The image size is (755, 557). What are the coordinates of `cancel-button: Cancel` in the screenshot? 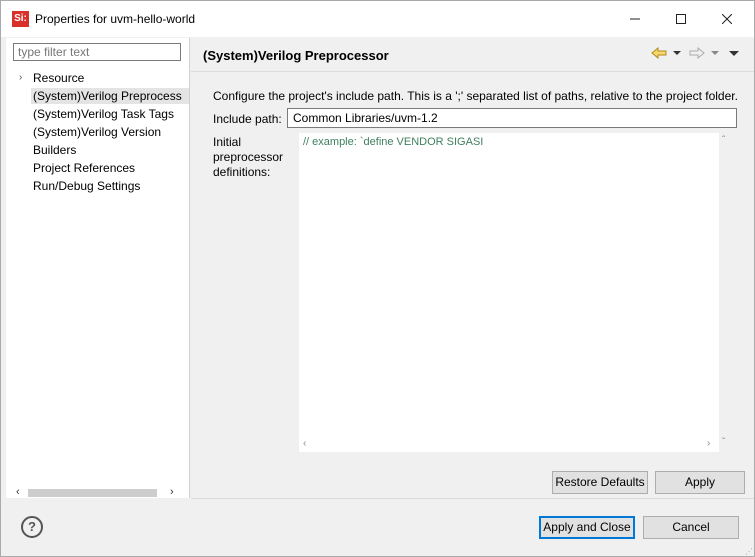 It's located at (691, 527).